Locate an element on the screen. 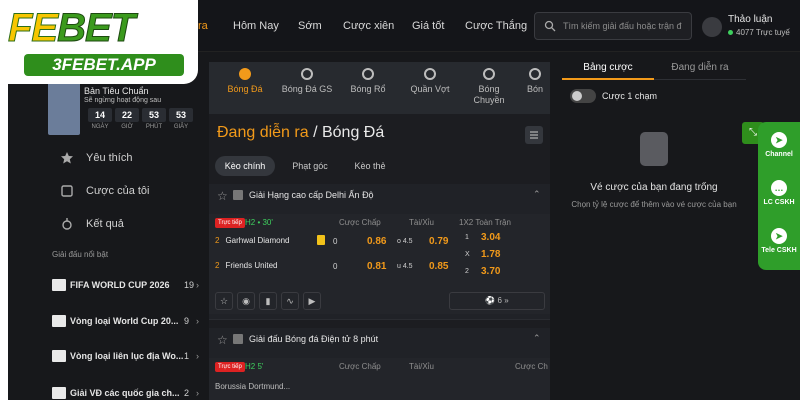 This screenshot has height=400, width=800. league-flag-icon is located at coordinates (59, 356).